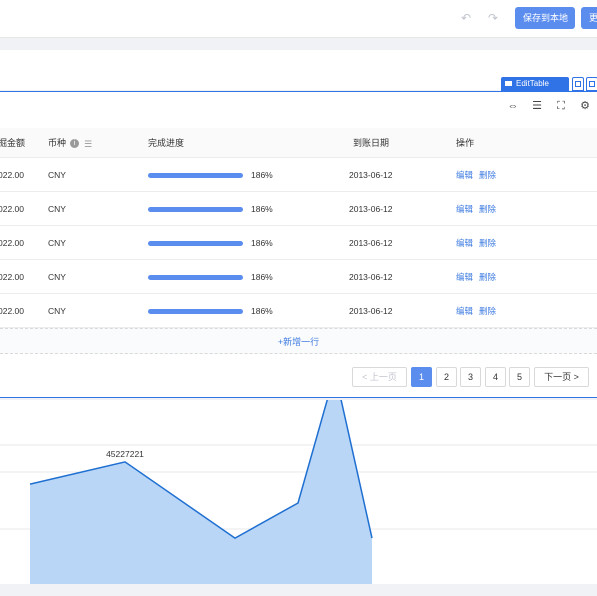 The width and height of the screenshot is (597, 596). I want to click on settings-icon: ⚙, so click(585, 106).